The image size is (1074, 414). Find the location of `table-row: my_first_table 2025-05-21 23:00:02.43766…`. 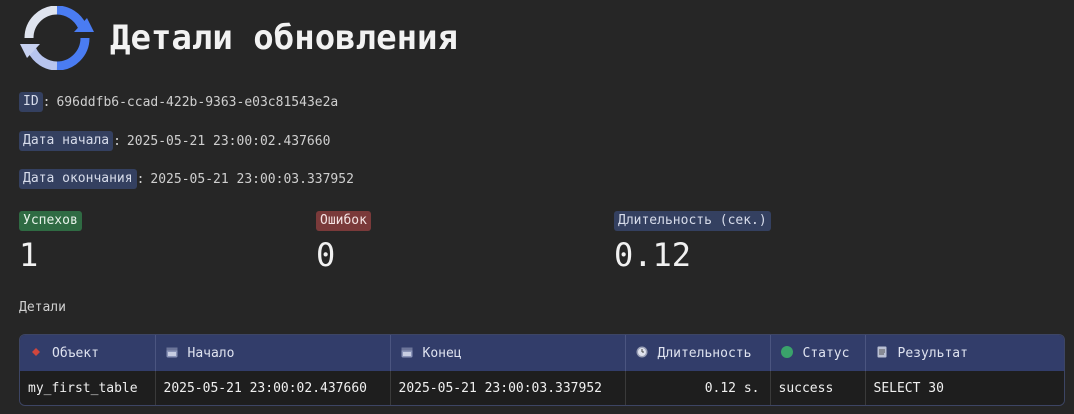

table-row: my_first_table 2025-05-21 23:00:02.43766… is located at coordinates (542, 388).